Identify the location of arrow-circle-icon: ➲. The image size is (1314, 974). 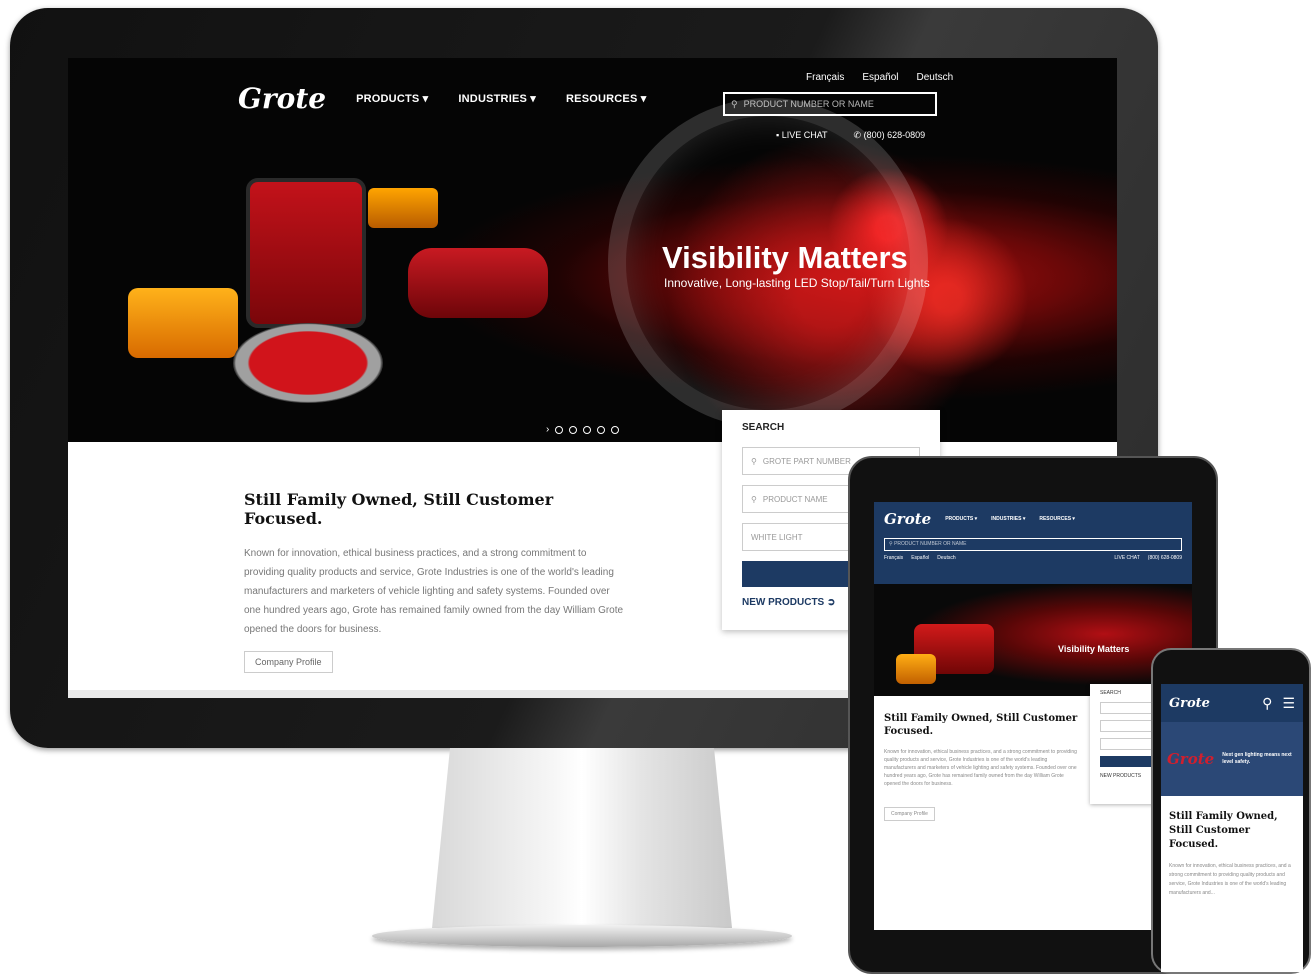
(831, 602).